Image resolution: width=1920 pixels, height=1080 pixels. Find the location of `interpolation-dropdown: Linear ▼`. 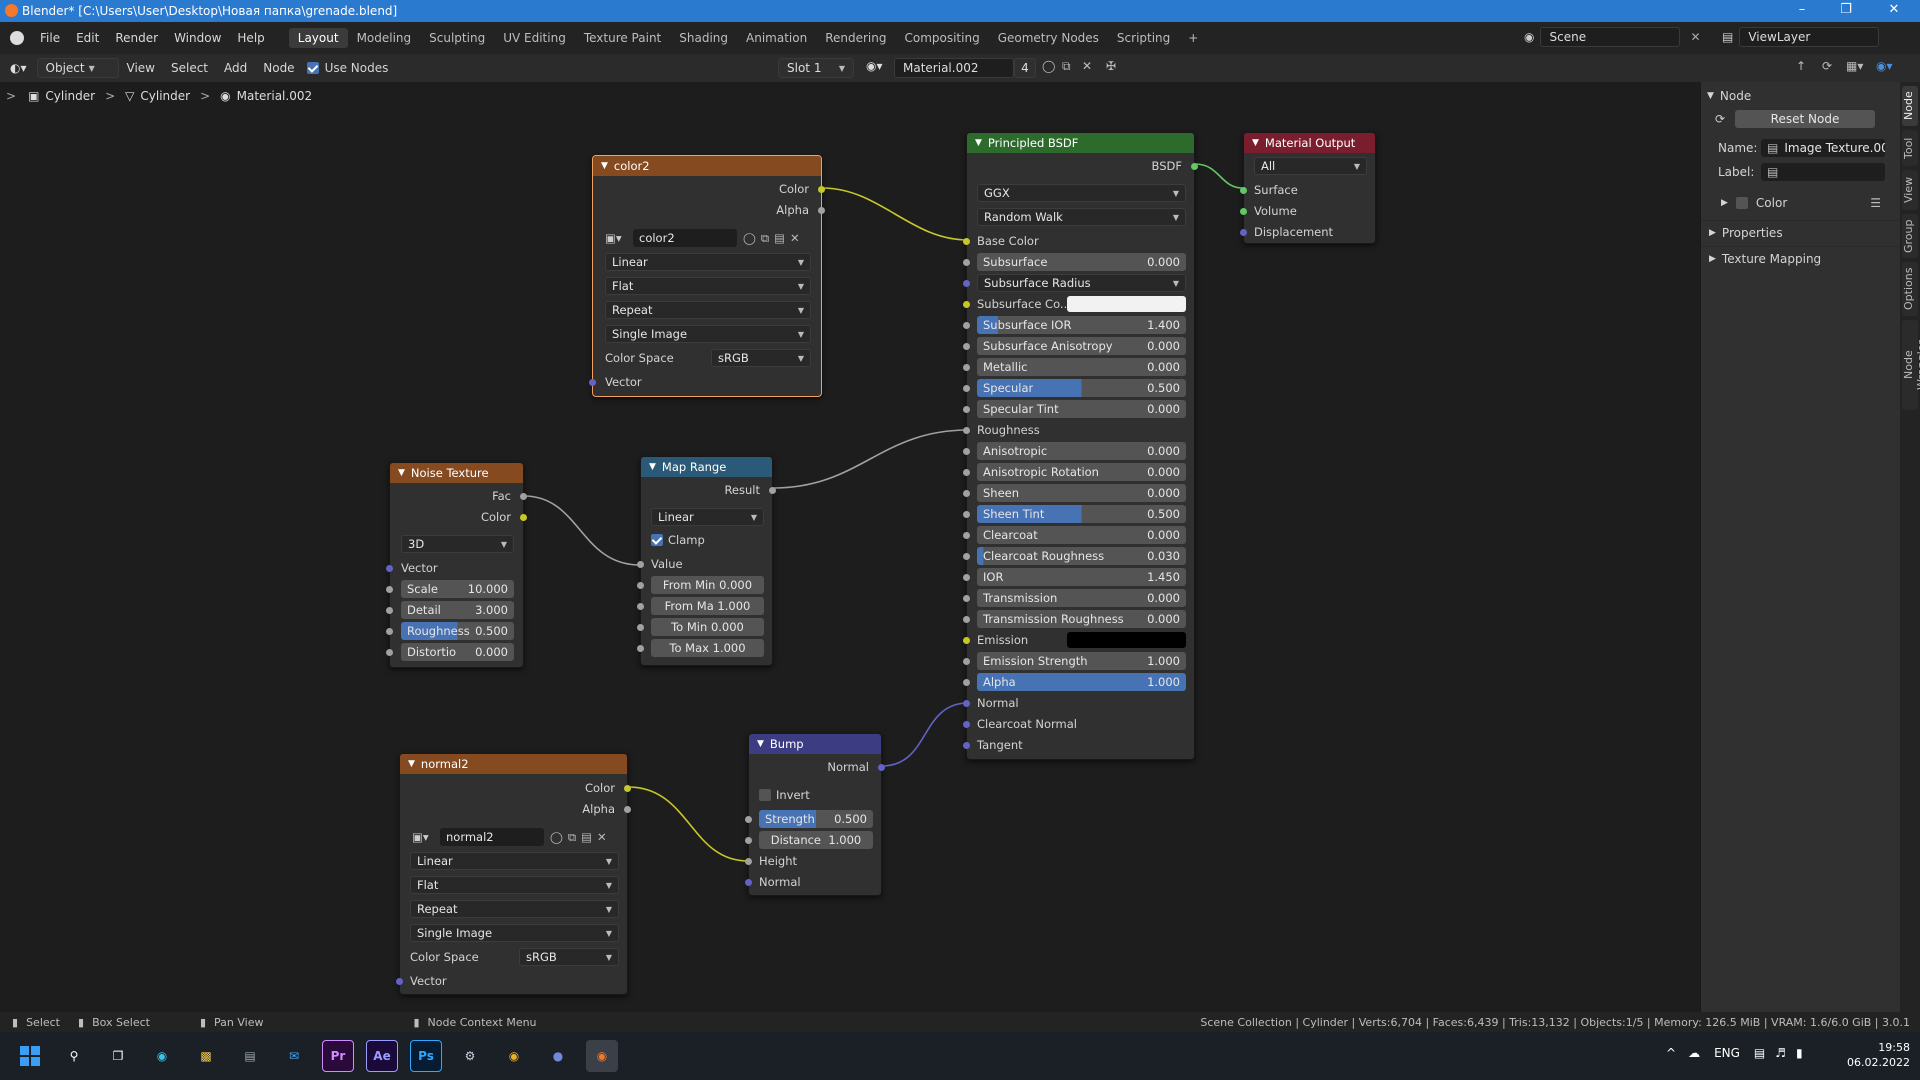

interpolation-dropdown: Linear ▼ is located at coordinates (708, 262).